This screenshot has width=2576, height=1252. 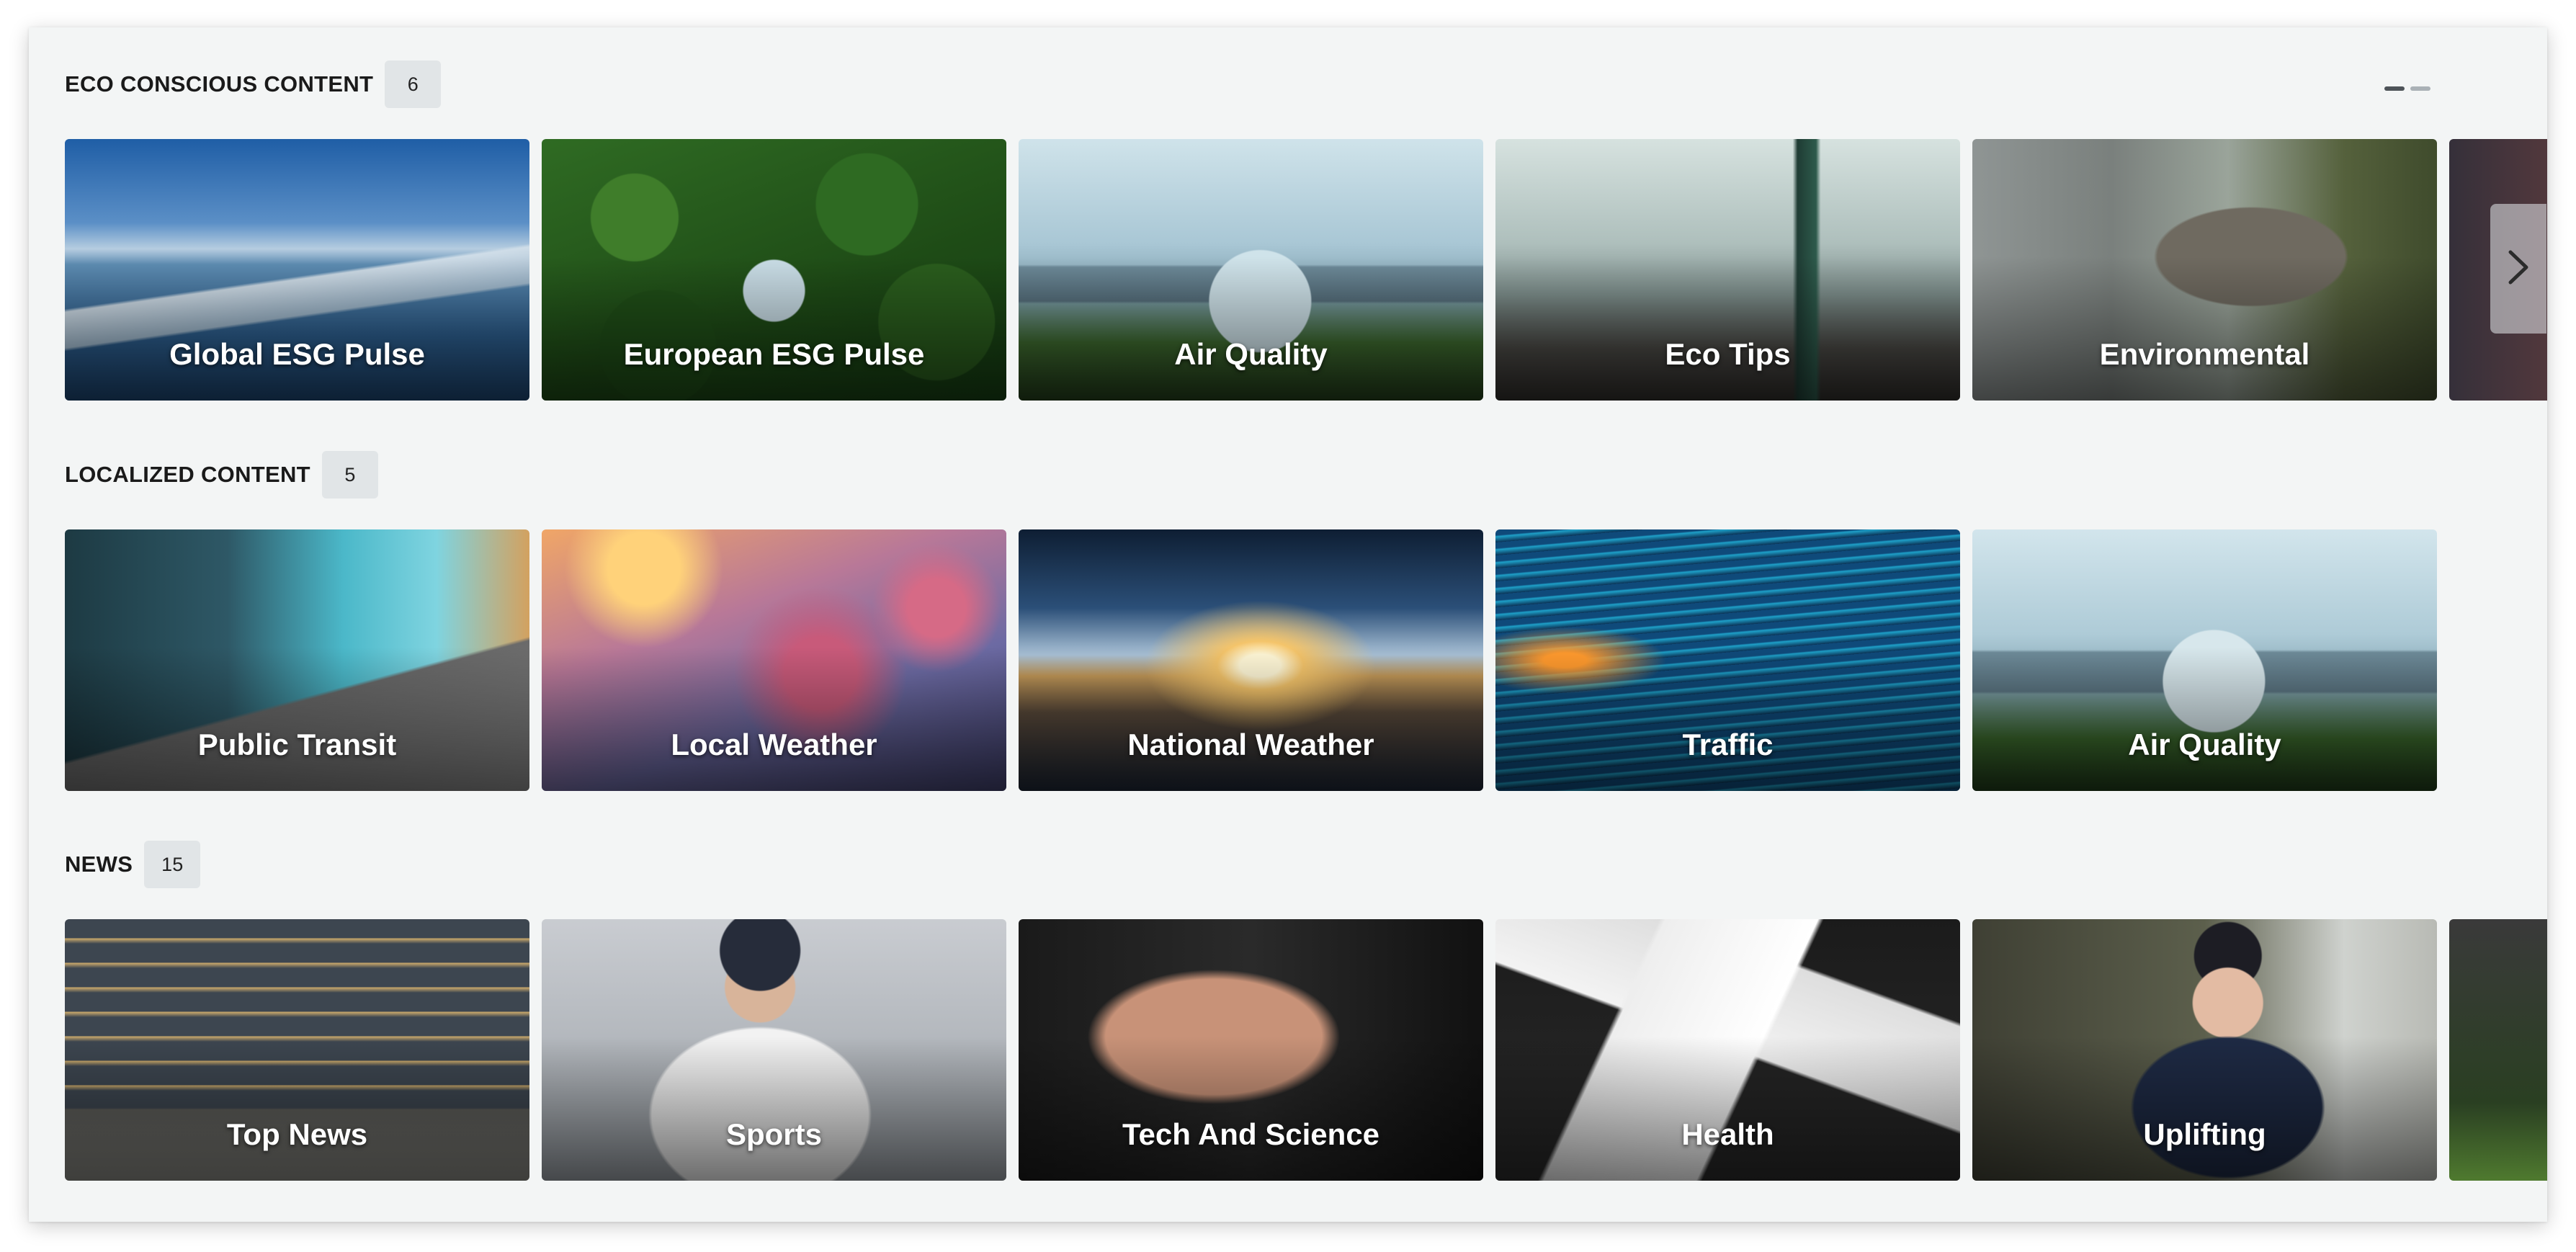 What do you see at coordinates (774, 660) in the screenshot?
I see `tile-local-weather: Local Weather` at bounding box center [774, 660].